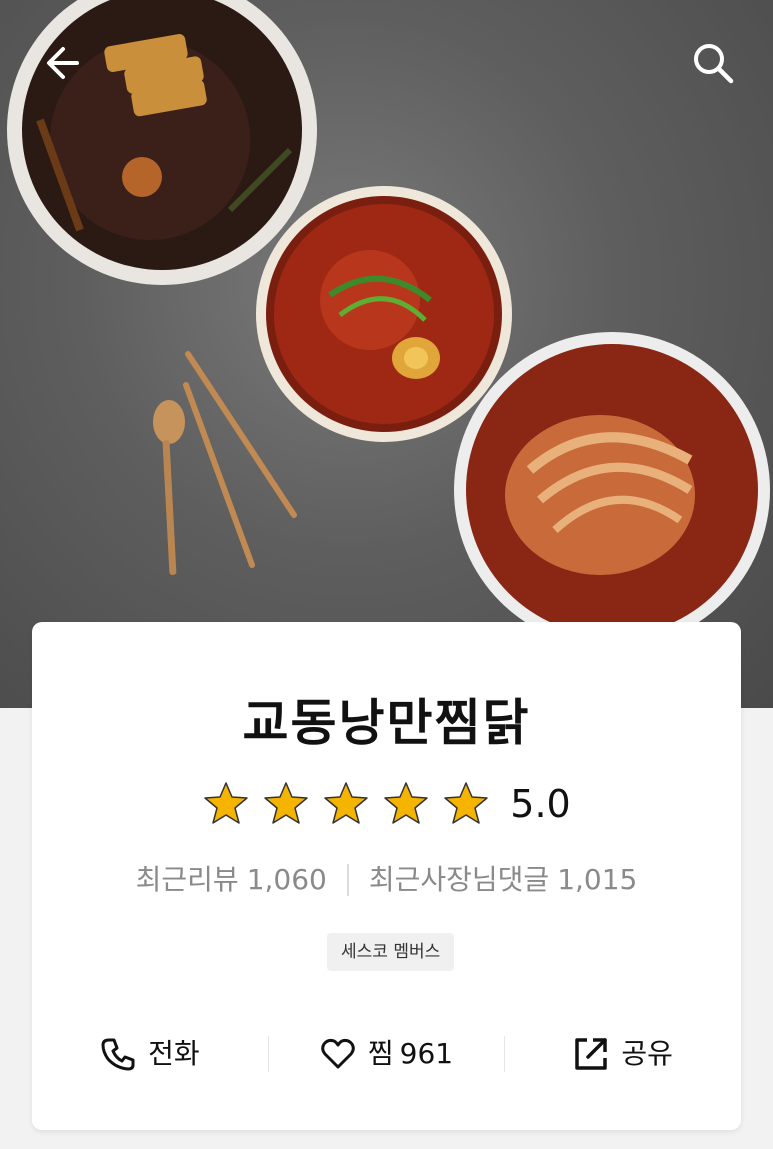 The image size is (773, 1149). Describe the element at coordinates (459, 879) in the screenshot. I see `owner-replies-label: 최근사장님댓글` at that location.